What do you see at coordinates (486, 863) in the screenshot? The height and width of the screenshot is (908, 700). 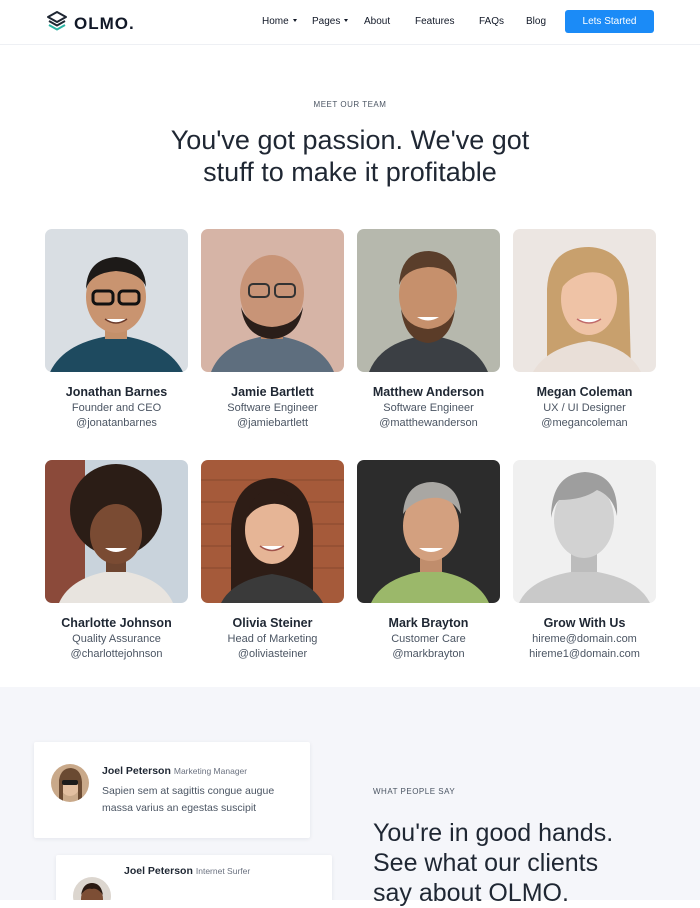 I see `headline-line: See what our clients` at bounding box center [486, 863].